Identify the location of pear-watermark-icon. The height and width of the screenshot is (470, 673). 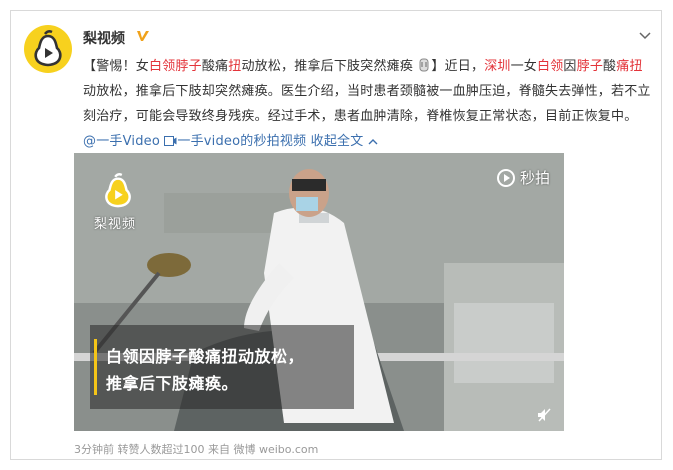
(118, 190).